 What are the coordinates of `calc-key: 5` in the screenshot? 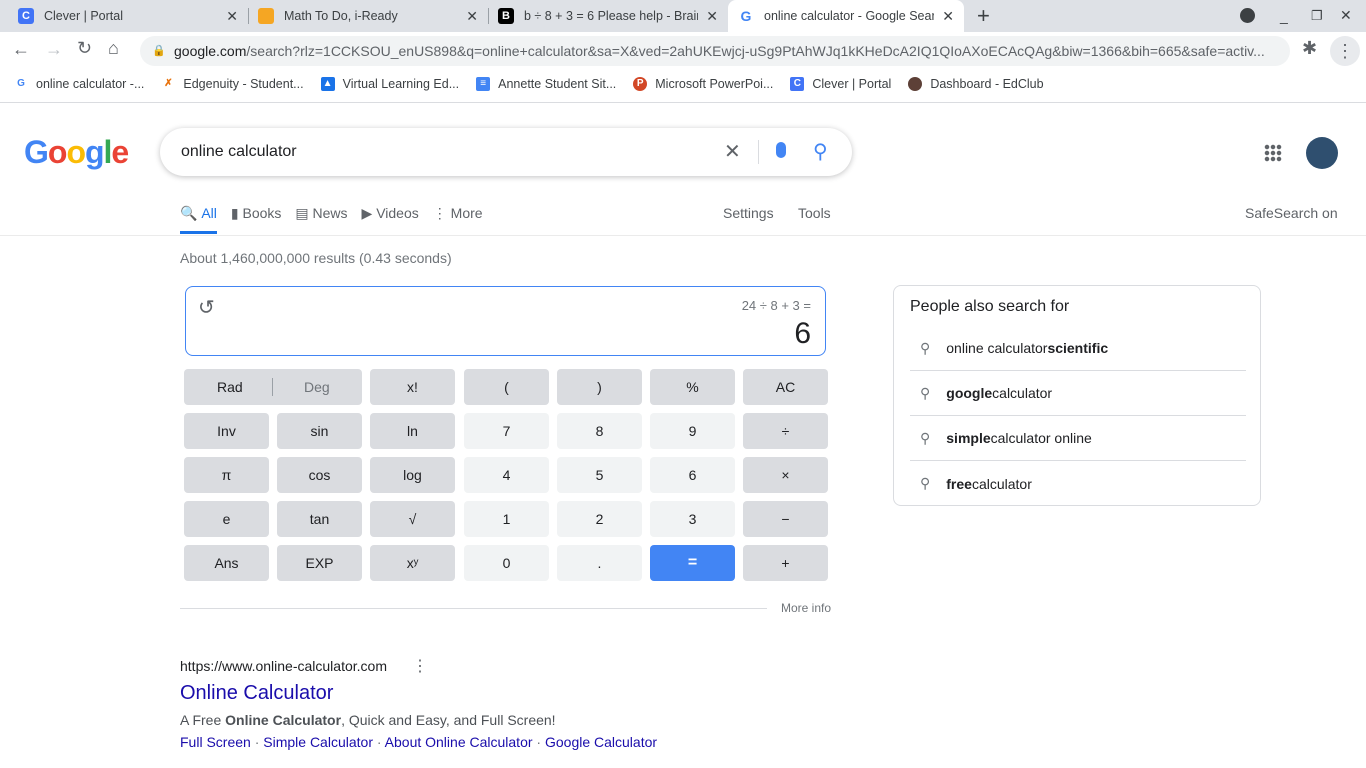 It's located at (599, 475).